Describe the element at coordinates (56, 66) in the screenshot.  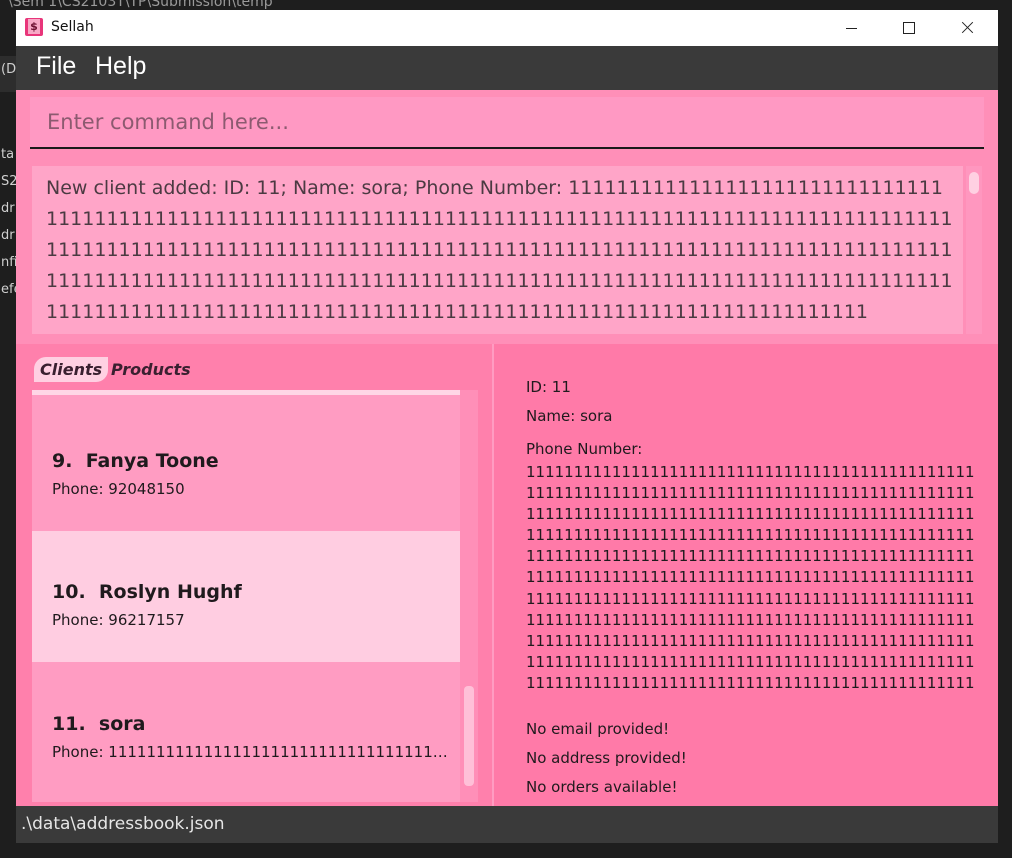
I see `menu-file: File` at that location.